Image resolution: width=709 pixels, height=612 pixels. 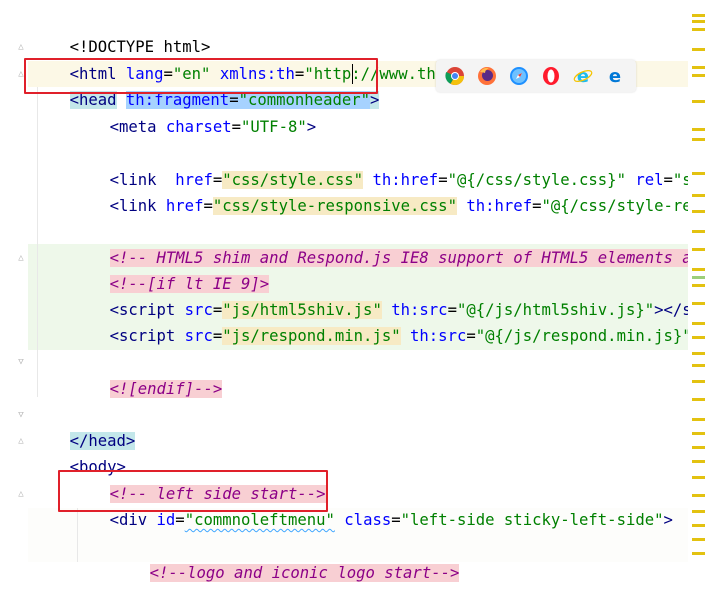 I want to click on firefox-icon, so click(x=487, y=76).